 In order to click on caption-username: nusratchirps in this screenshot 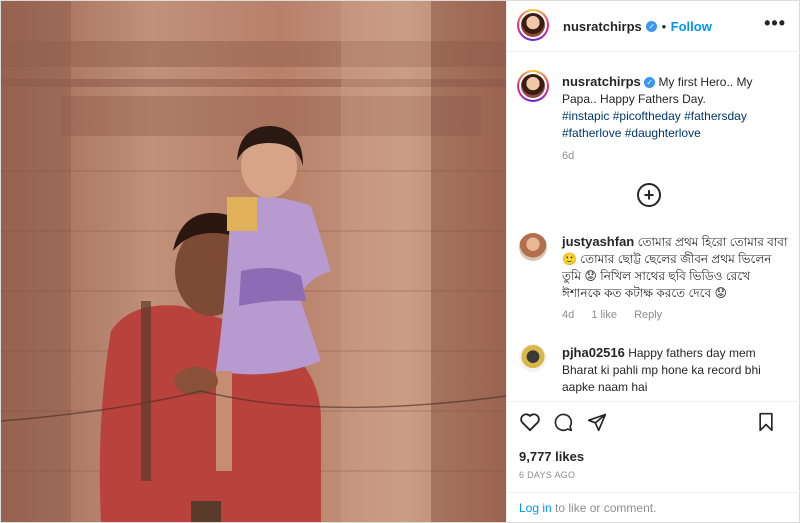, I will do `click(601, 81)`.